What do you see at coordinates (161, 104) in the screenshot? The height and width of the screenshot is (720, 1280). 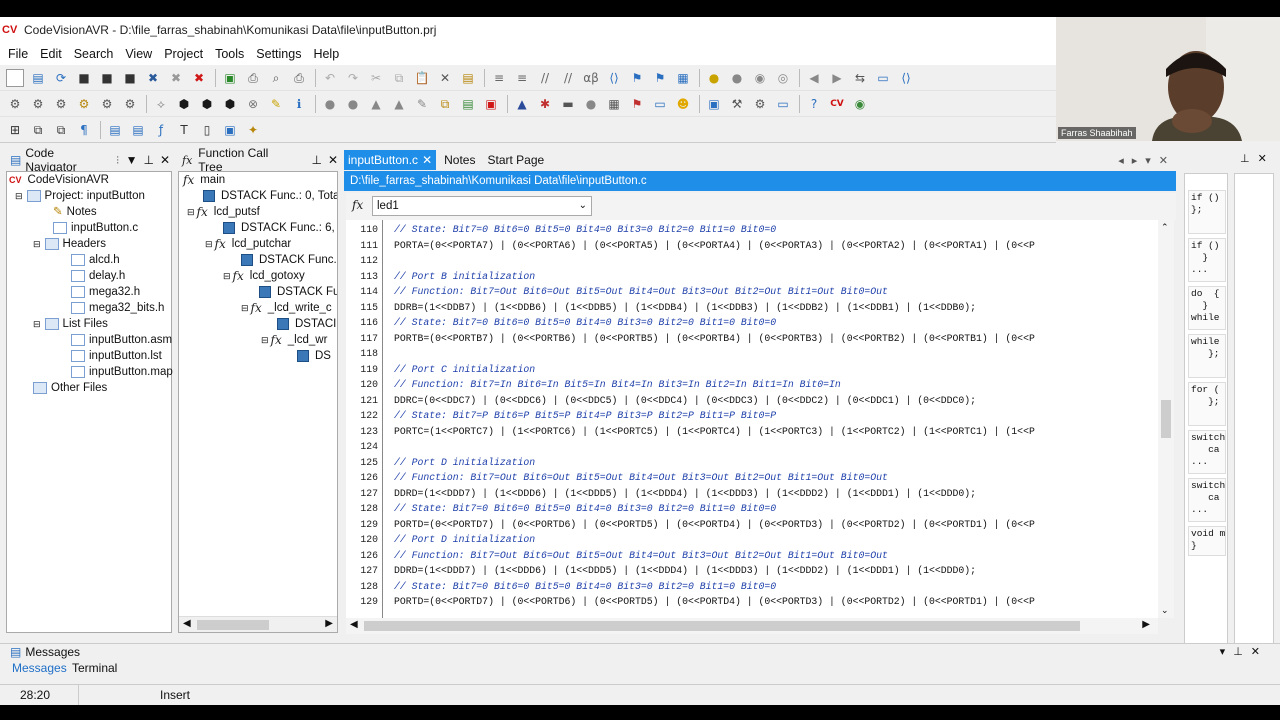 I see `check-syntax-icon: ⟡` at bounding box center [161, 104].